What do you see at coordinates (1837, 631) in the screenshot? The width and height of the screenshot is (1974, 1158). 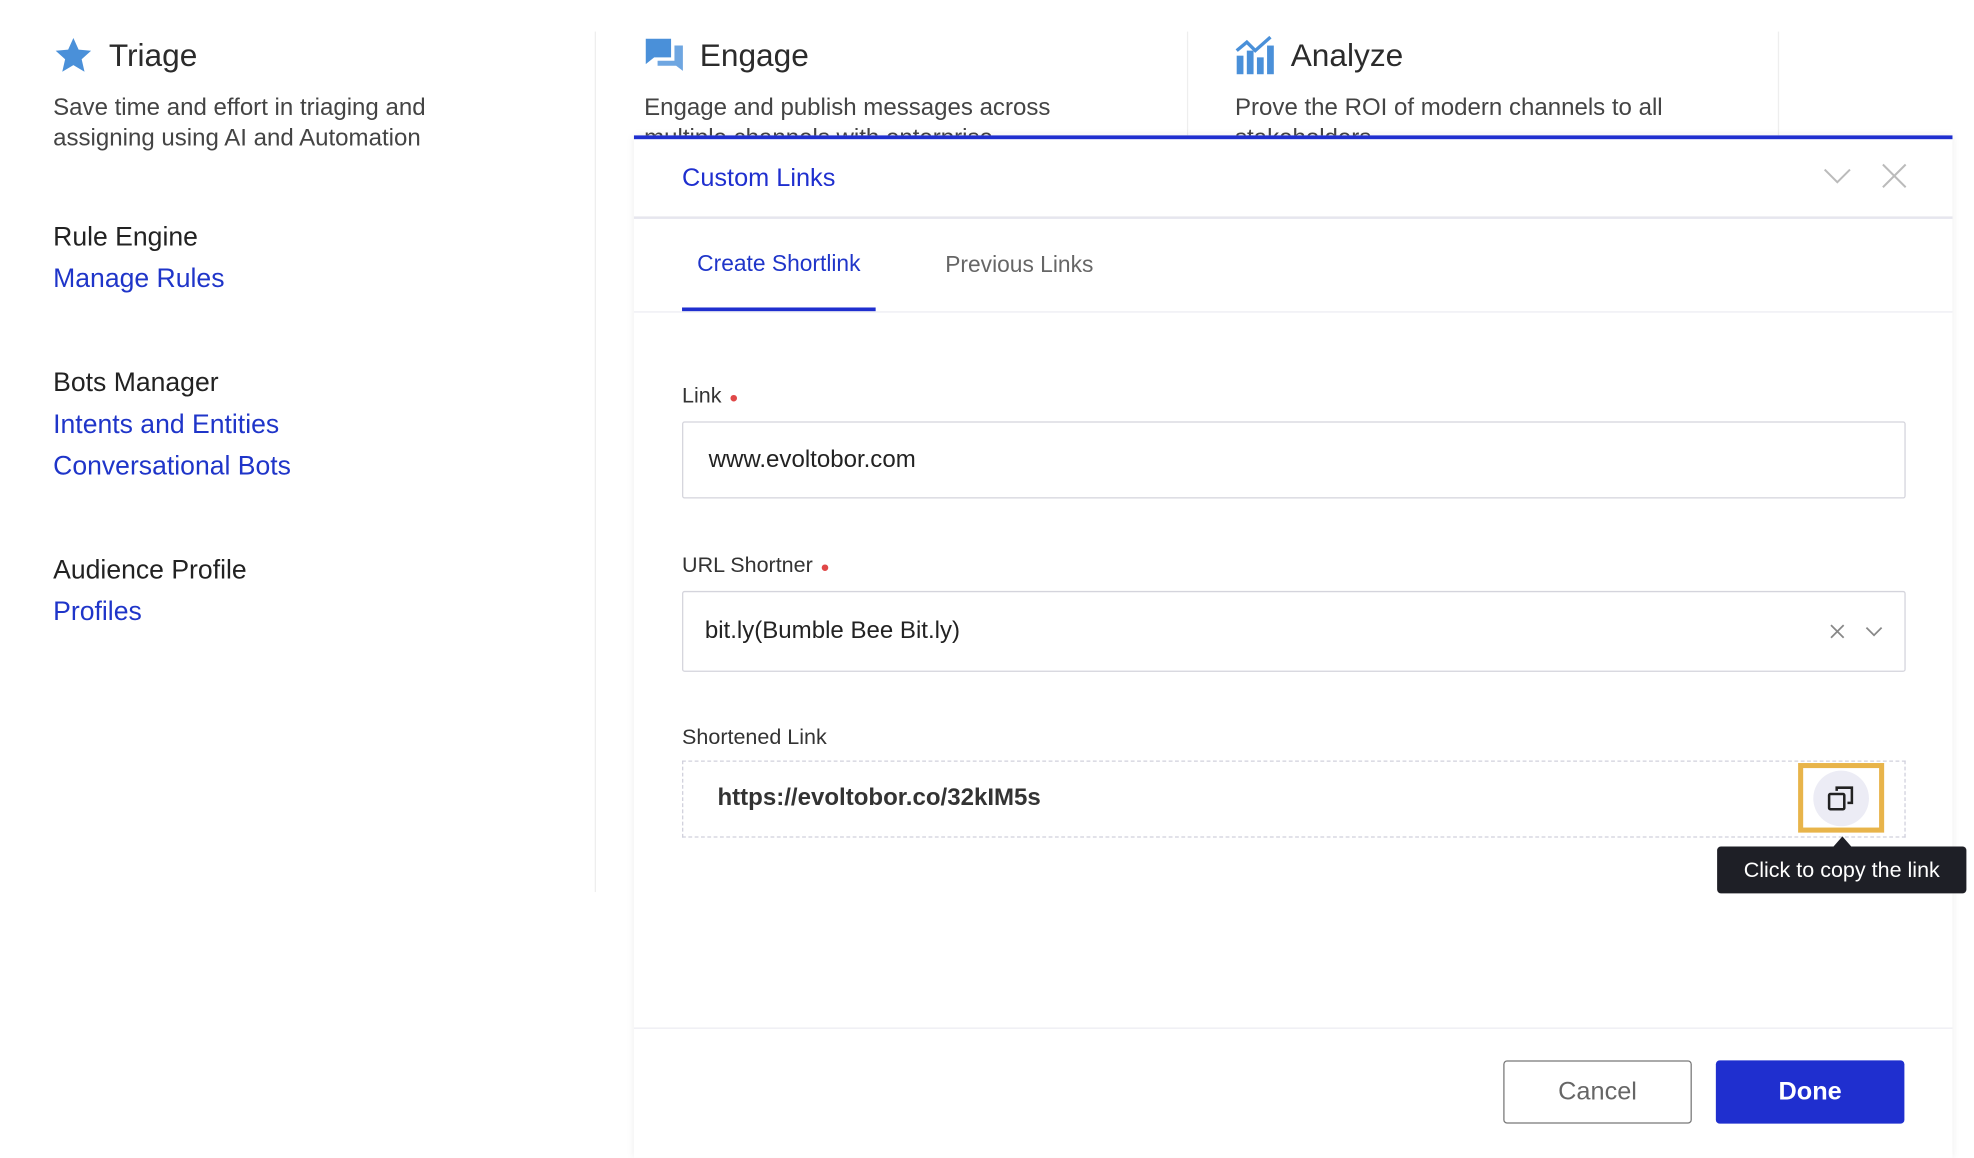 I see `clear-icon` at bounding box center [1837, 631].